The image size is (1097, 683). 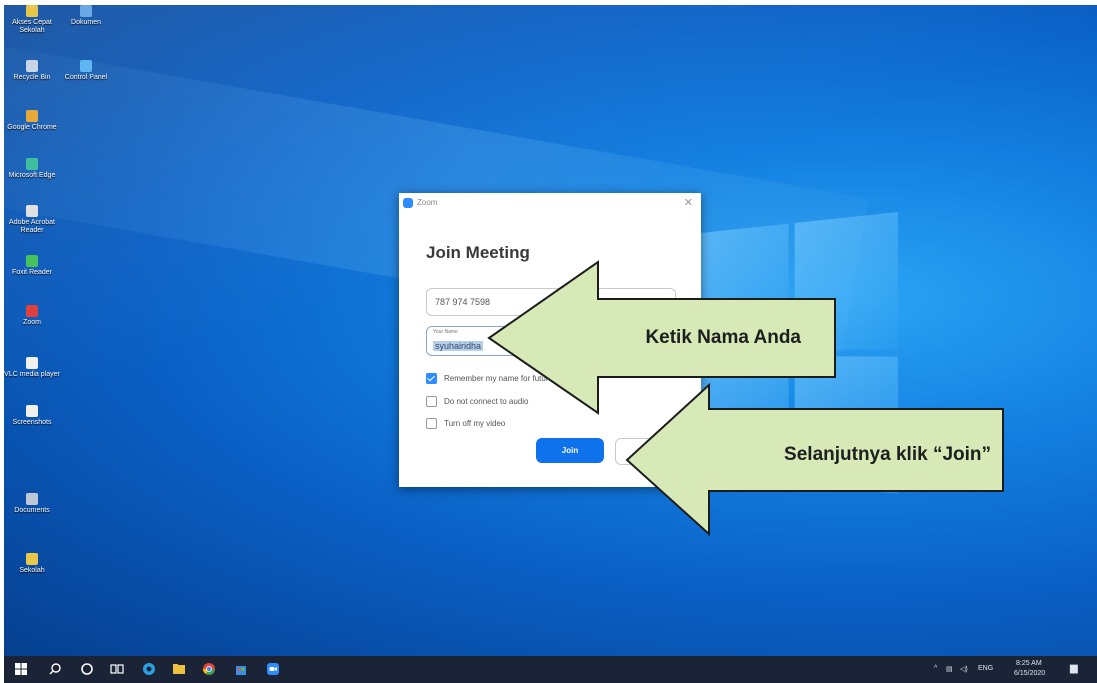 I want to click on search-icon, so click(x=55, y=669).